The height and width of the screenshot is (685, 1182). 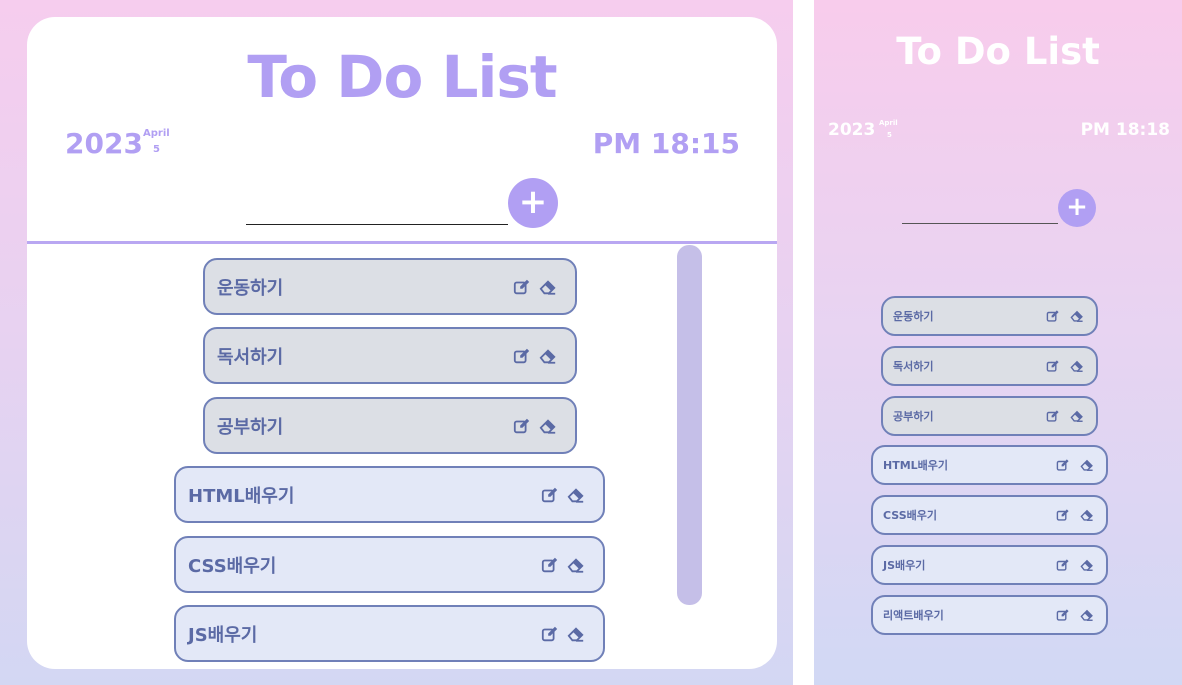 I want to click on todo-item-label: 리액트배우기, so click(x=913, y=615).